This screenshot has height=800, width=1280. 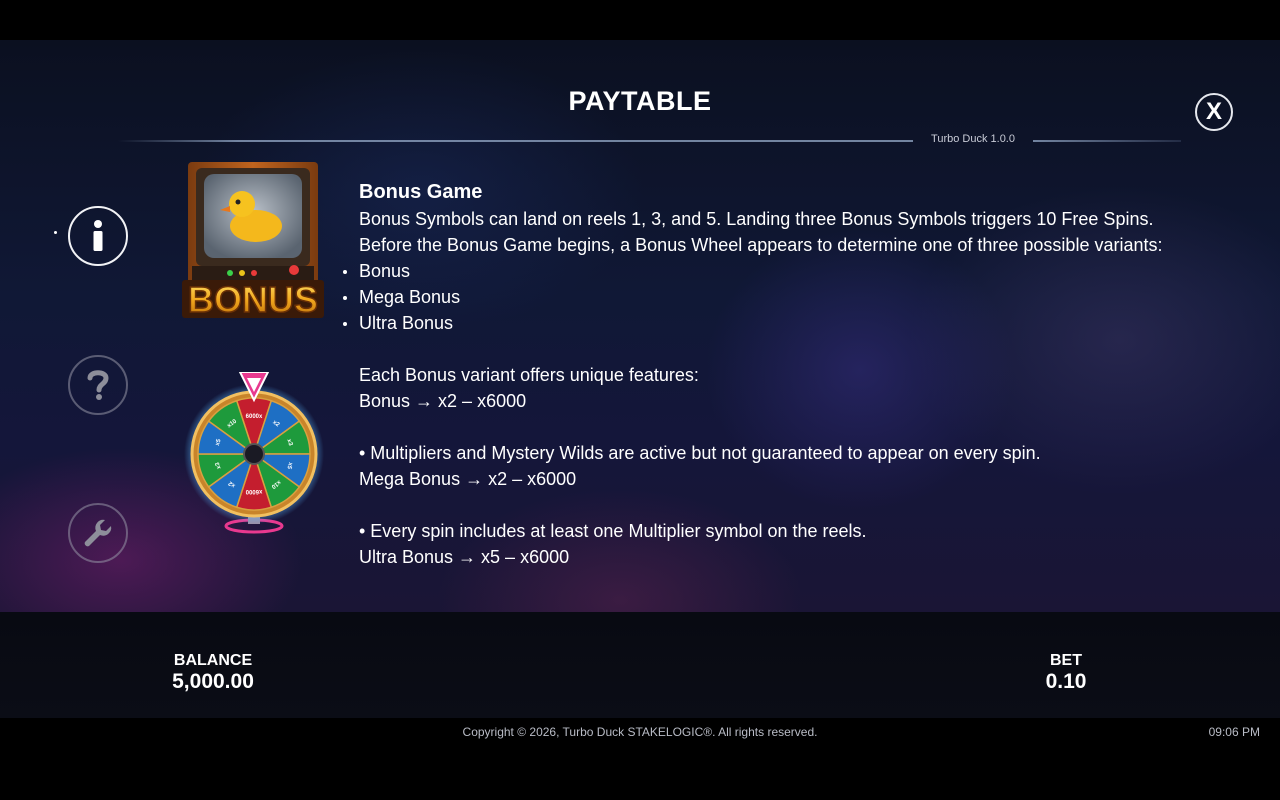 I want to click on title-divider-left, so click(x=515, y=141).